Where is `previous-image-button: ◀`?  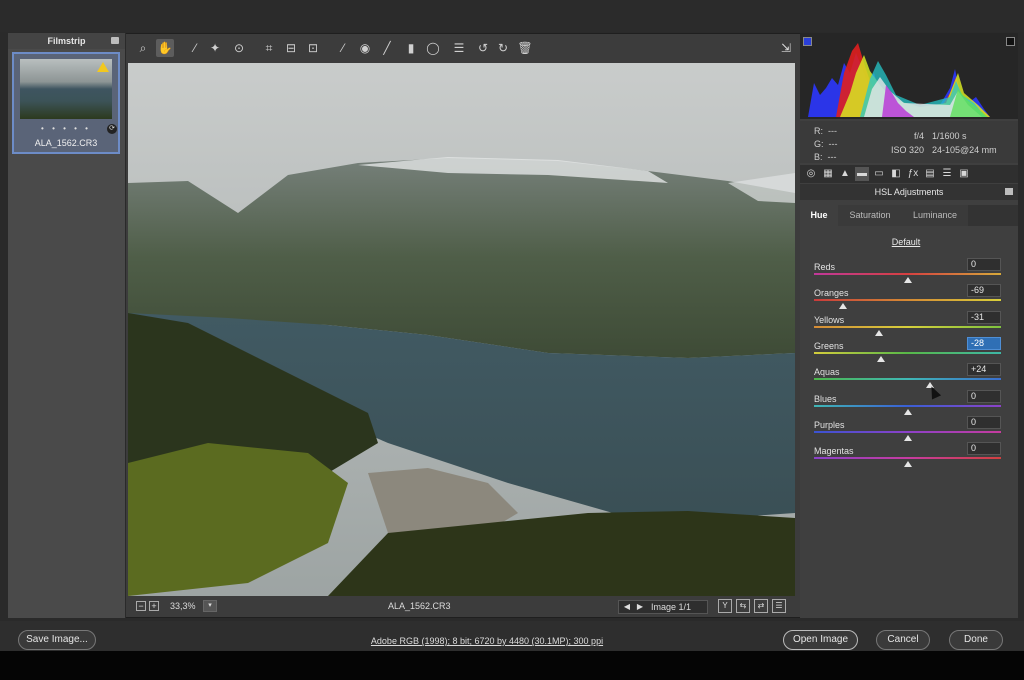 previous-image-button: ◀ is located at coordinates (627, 607).